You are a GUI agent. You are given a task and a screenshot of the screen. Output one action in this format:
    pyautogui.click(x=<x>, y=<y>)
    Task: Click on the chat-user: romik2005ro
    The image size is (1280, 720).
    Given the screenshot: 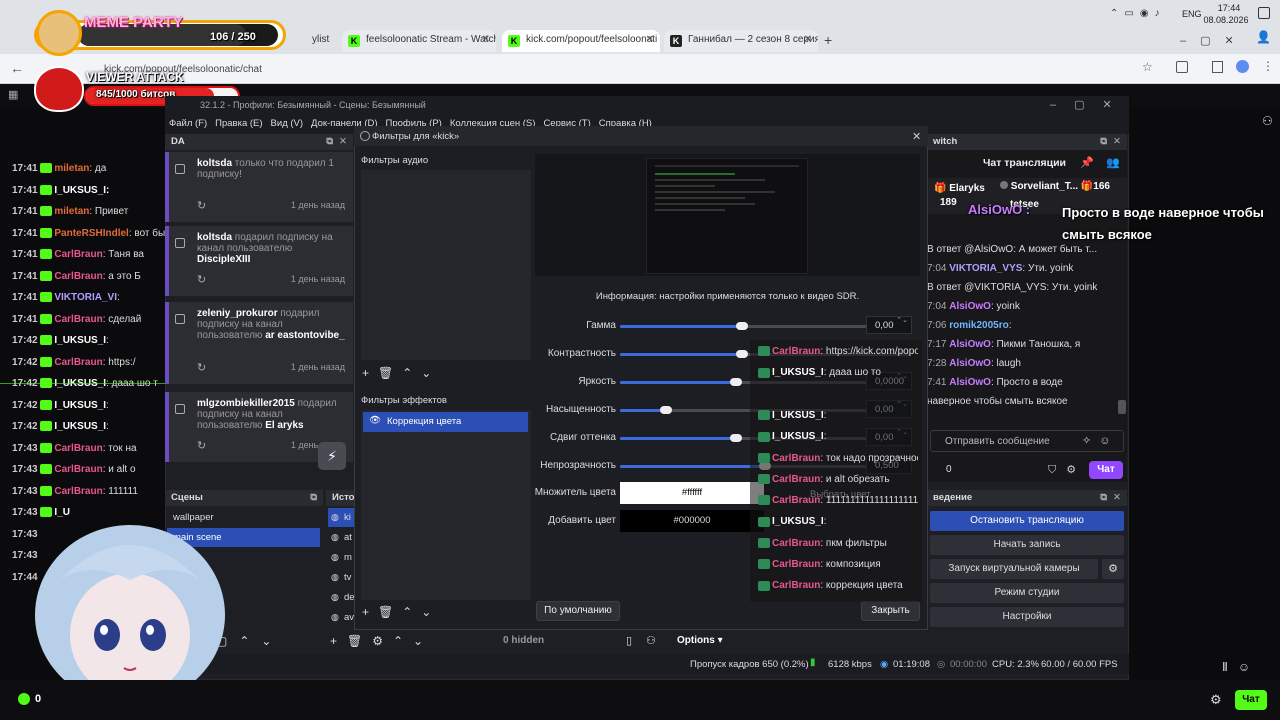 What is the action you would take?
    pyautogui.click(x=978, y=325)
    